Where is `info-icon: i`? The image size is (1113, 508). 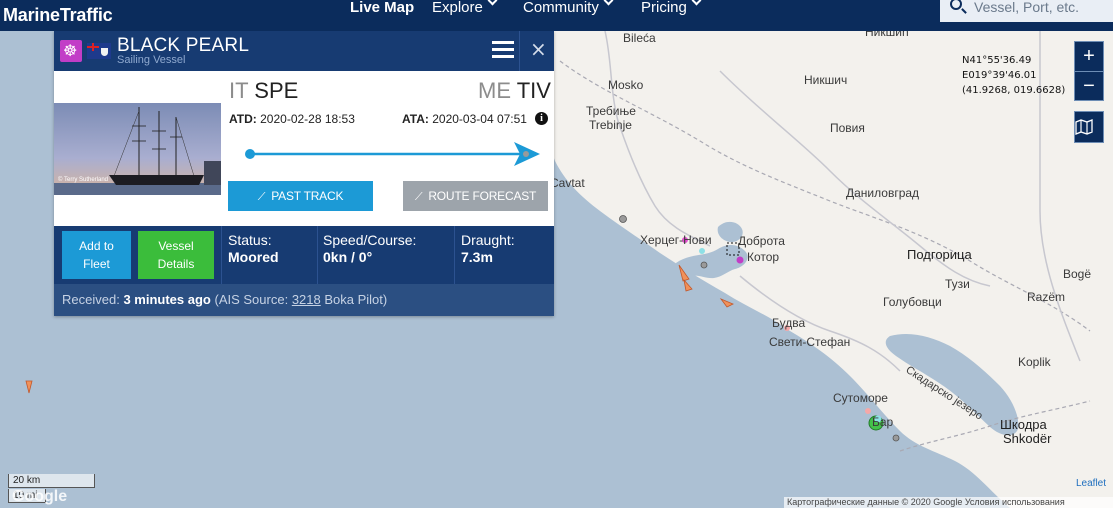
info-icon: i is located at coordinates (541, 118).